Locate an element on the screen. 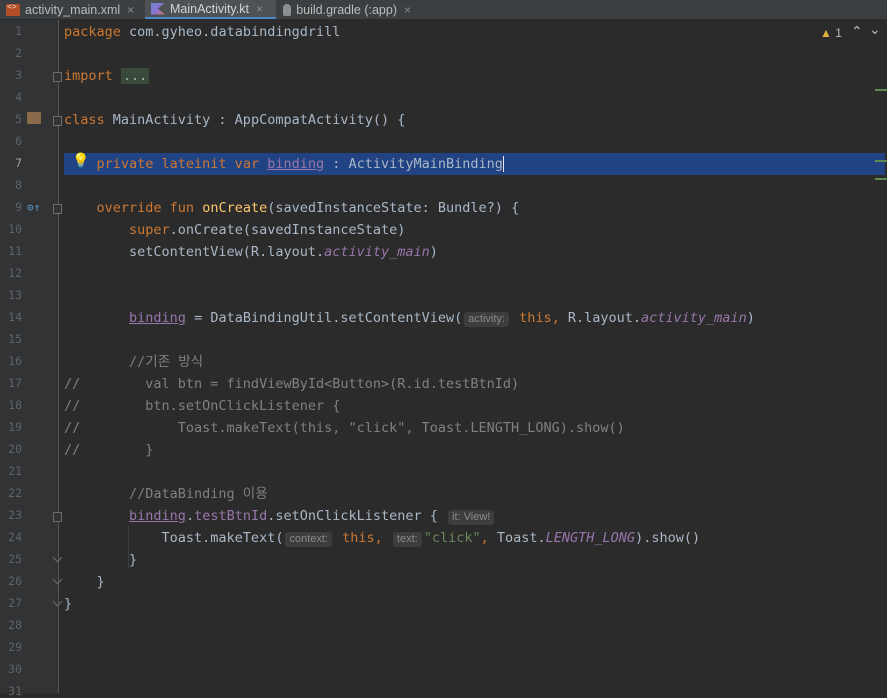 The height and width of the screenshot is (698, 887). tab-build-gradle: build.gradle (:app) × is located at coordinates (347, 9).